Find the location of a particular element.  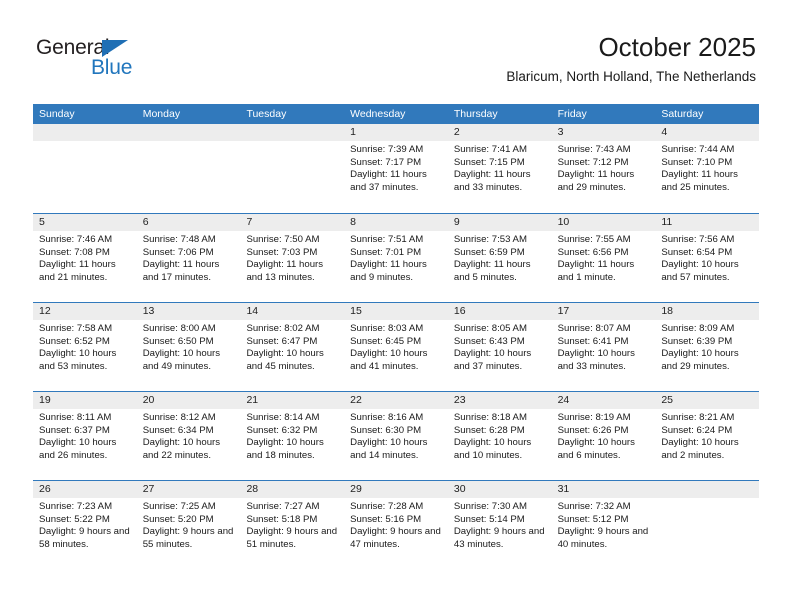

sunset-text: Sunset: 5:14 PM is located at coordinates (489, 519).